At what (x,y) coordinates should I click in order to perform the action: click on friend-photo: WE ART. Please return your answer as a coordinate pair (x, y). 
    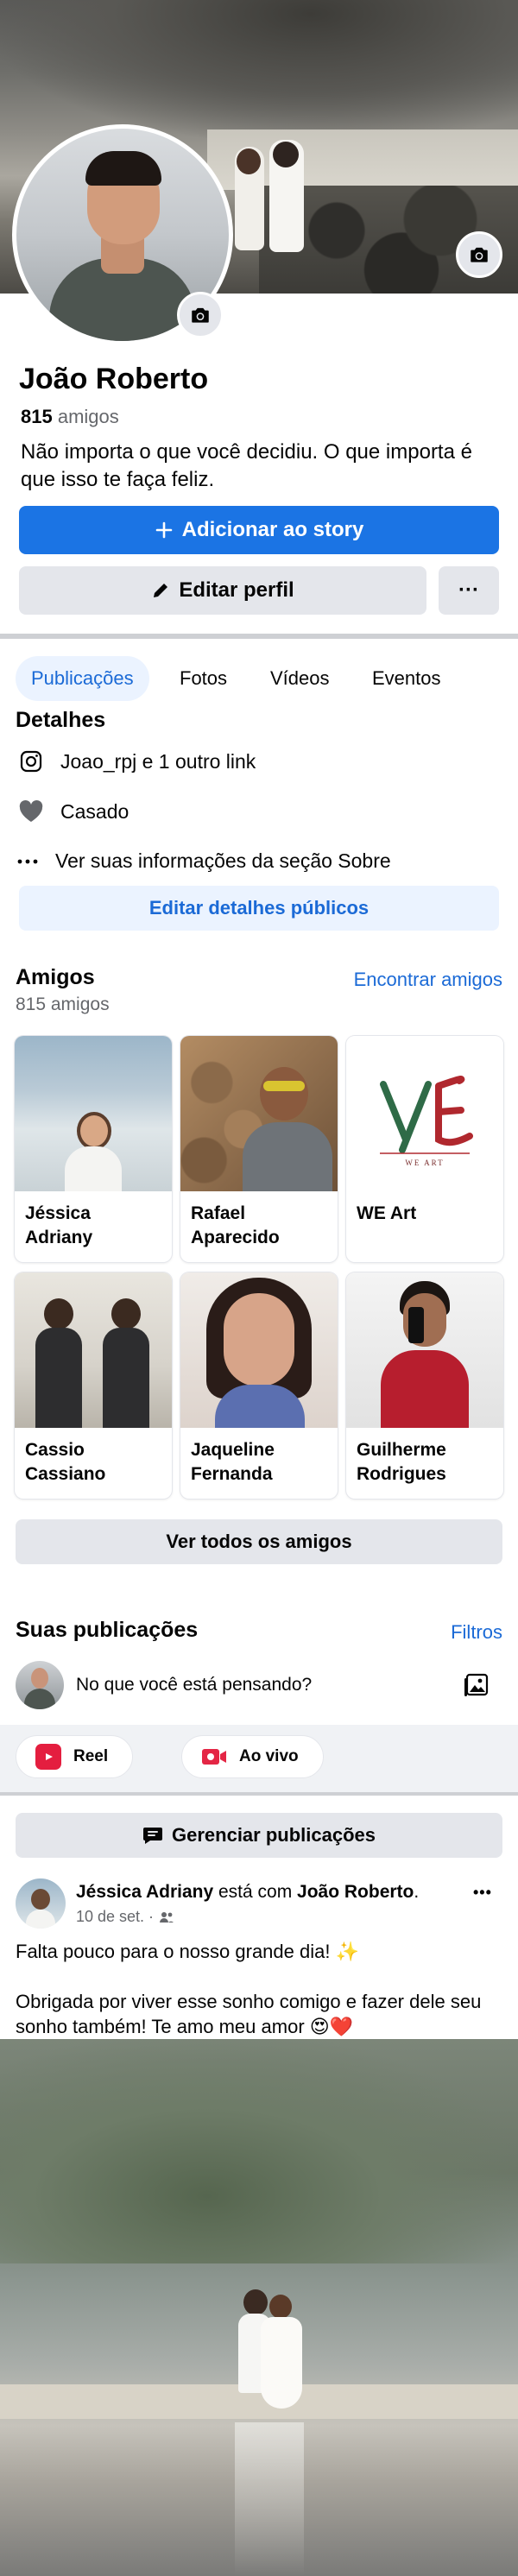
    Looking at the image, I should click on (424, 1113).